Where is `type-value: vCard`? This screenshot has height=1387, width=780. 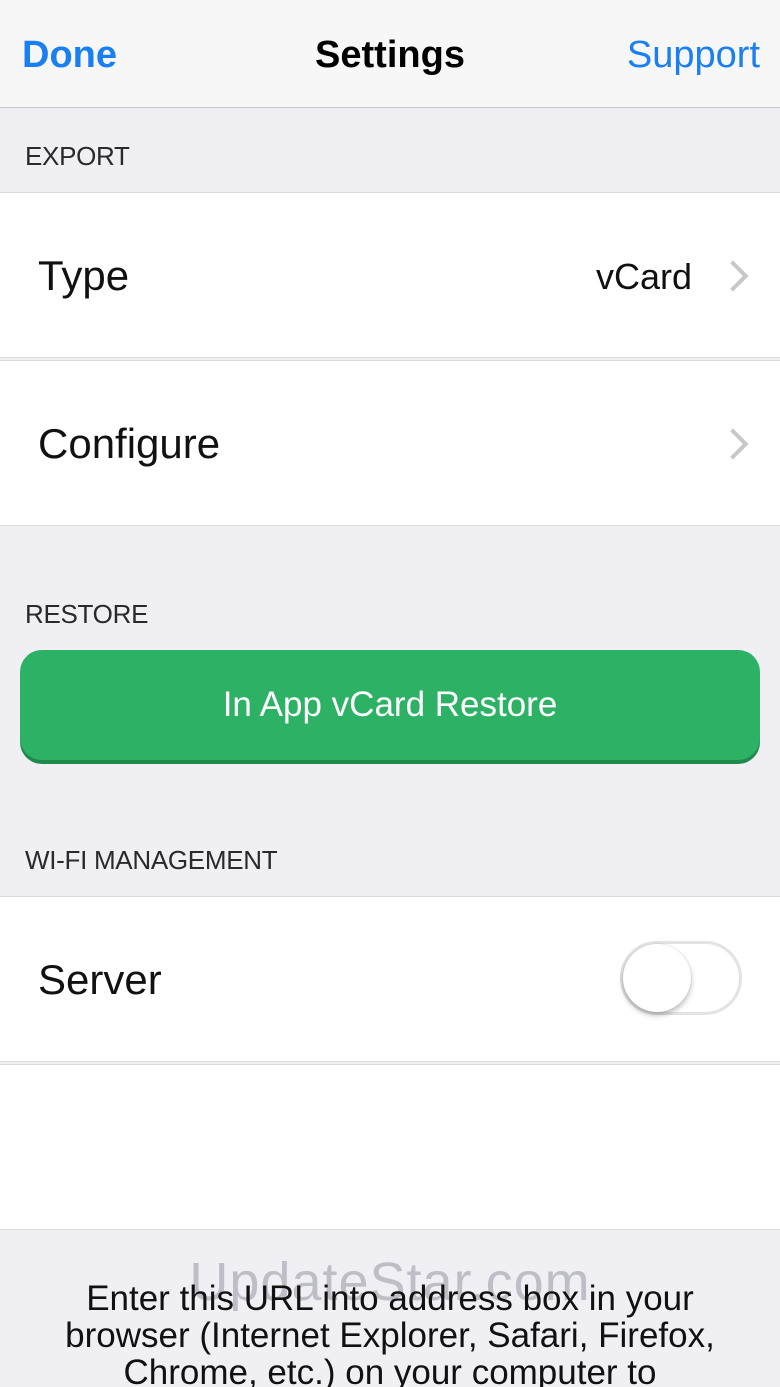 type-value: vCard is located at coordinates (643, 276).